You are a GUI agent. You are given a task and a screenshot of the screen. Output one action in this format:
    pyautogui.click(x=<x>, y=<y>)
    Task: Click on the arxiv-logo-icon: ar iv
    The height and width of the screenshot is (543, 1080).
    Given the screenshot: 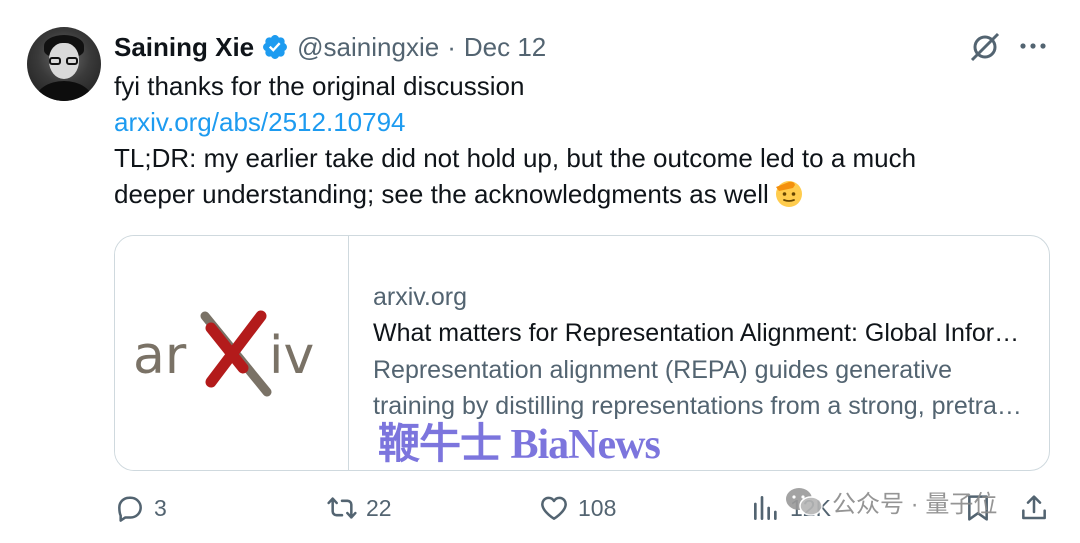 What is the action you would take?
    pyautogui.click(x=223, y=353)
    